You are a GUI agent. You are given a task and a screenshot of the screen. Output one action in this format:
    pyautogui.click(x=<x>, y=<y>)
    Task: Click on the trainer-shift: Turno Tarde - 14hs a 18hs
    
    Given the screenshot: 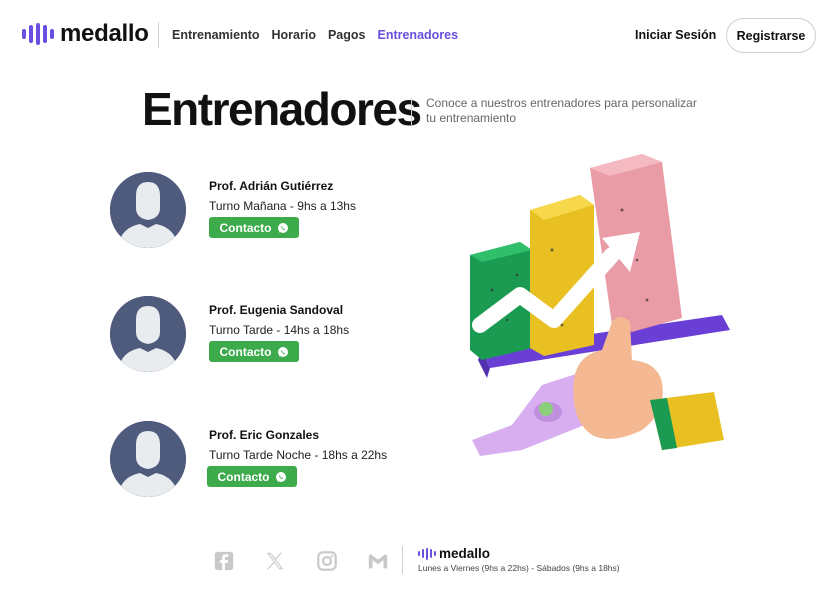 What is the action you would take?
    pyautogui.click(x=279, y=330)
    